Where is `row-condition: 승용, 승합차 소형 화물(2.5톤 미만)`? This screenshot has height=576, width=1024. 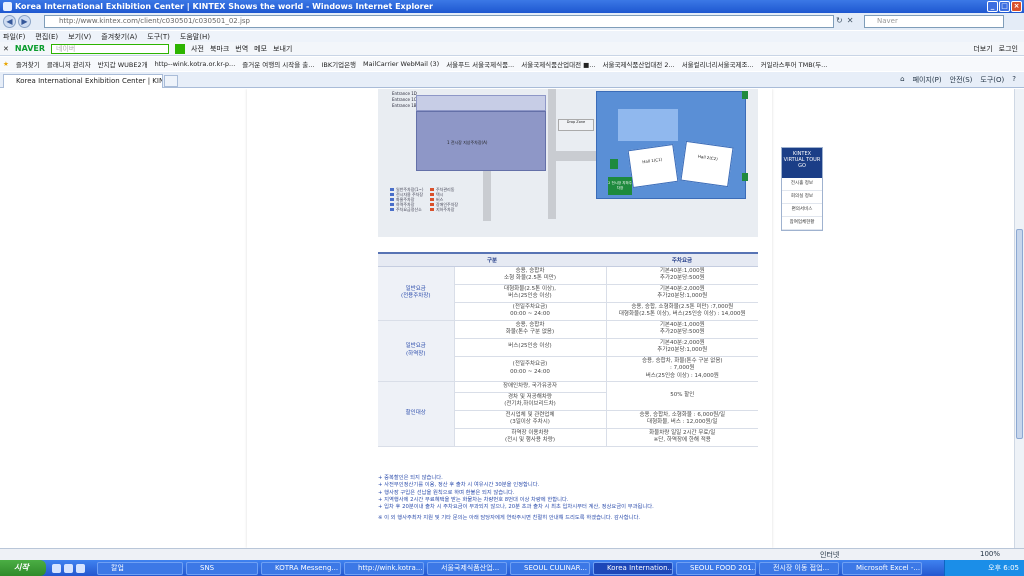 row-condition: 승용, 승합차 소형 화물(2.5톤 미만) is located at coordinates (529, 275).